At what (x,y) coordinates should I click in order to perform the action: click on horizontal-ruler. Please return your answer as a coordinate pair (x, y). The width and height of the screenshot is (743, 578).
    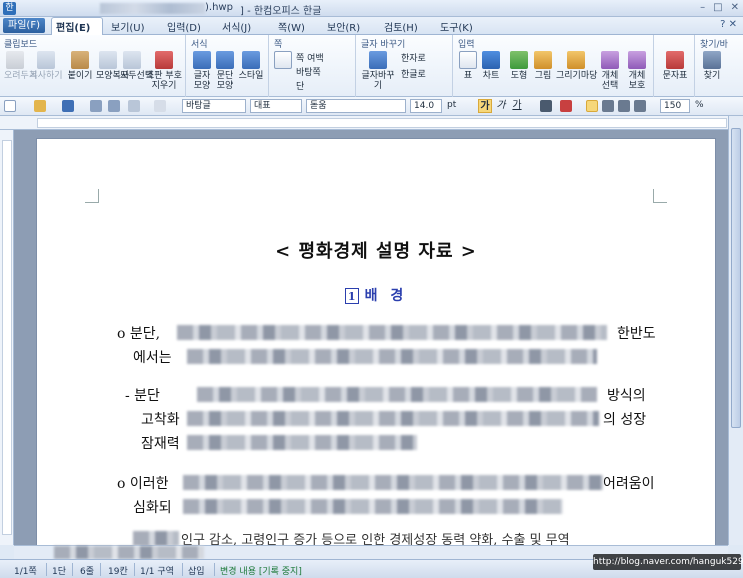
    Looking at the image, I should click on (371, 123).